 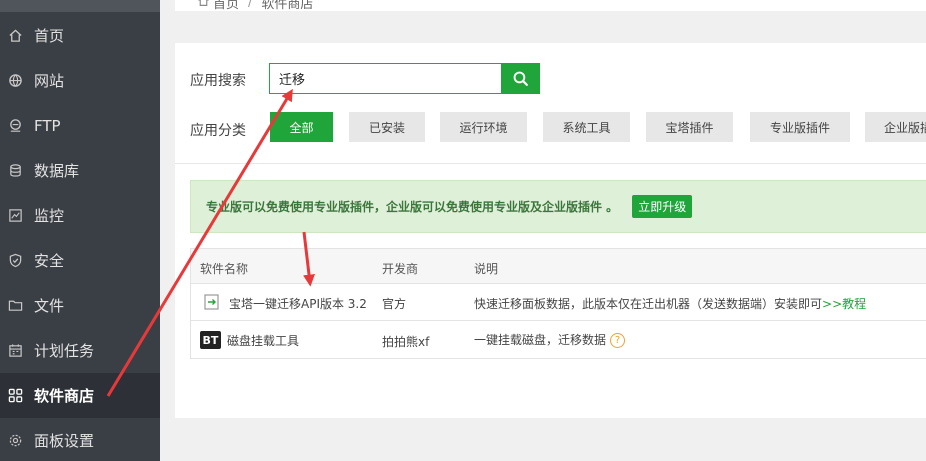 What do you see at coordinates (224, 269) in the screenshot?
I see `column-header-name: 软件名称` at bounding box center [224, 269].